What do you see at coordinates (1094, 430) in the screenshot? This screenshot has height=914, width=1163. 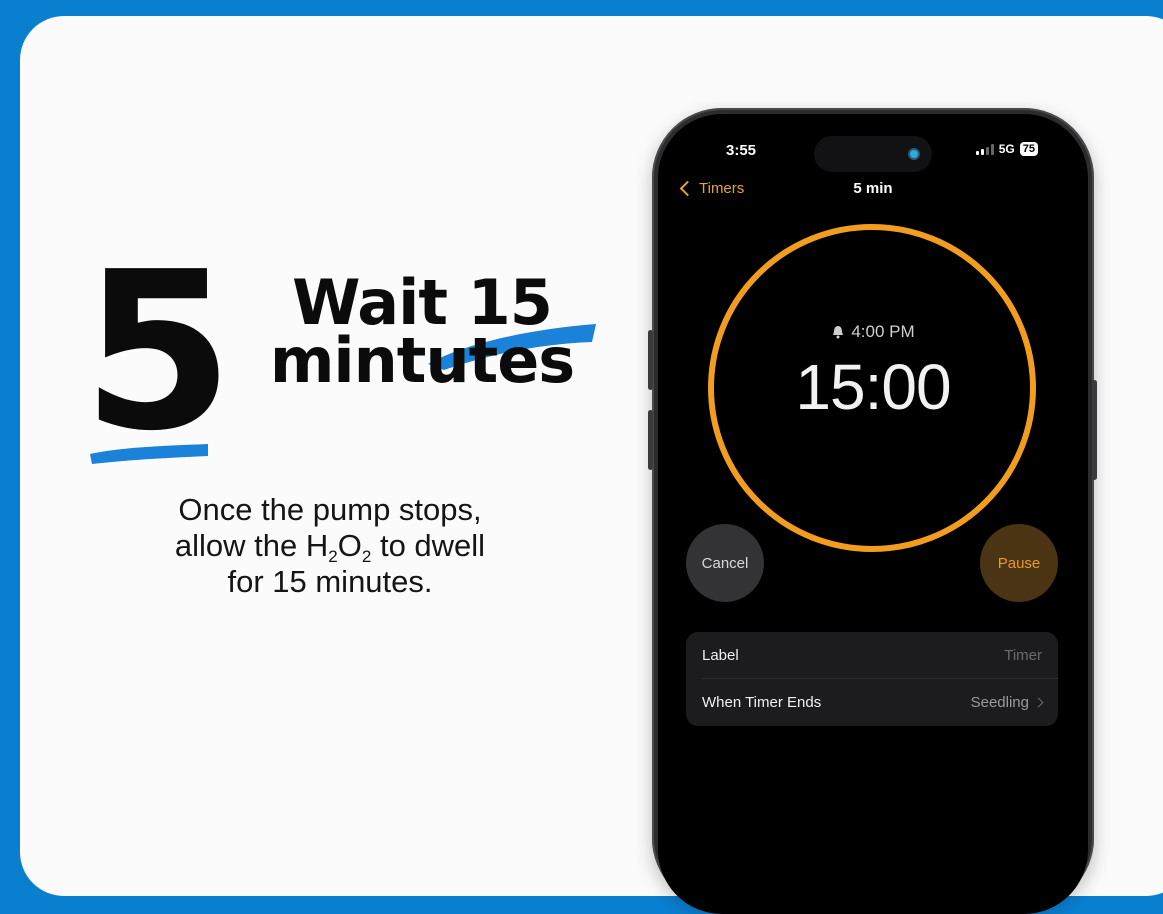 I see `phone-side-button` at bounding box center [1094, 430].